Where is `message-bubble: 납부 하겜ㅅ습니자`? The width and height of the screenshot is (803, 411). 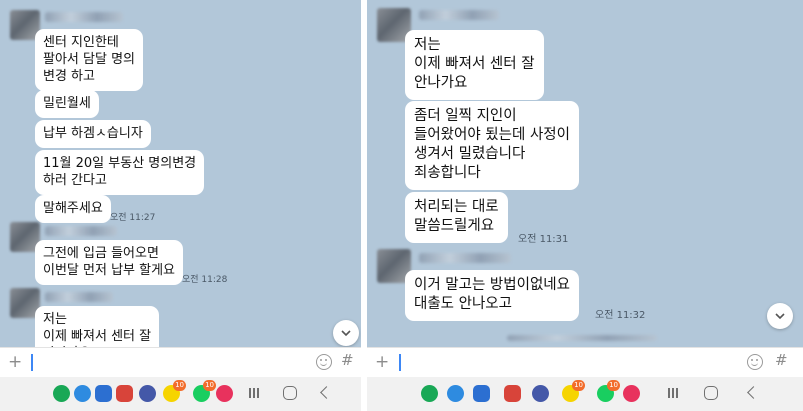
message-bubble: 납부 하겜ㅅ습니자 is located at coordinates (93, 134).